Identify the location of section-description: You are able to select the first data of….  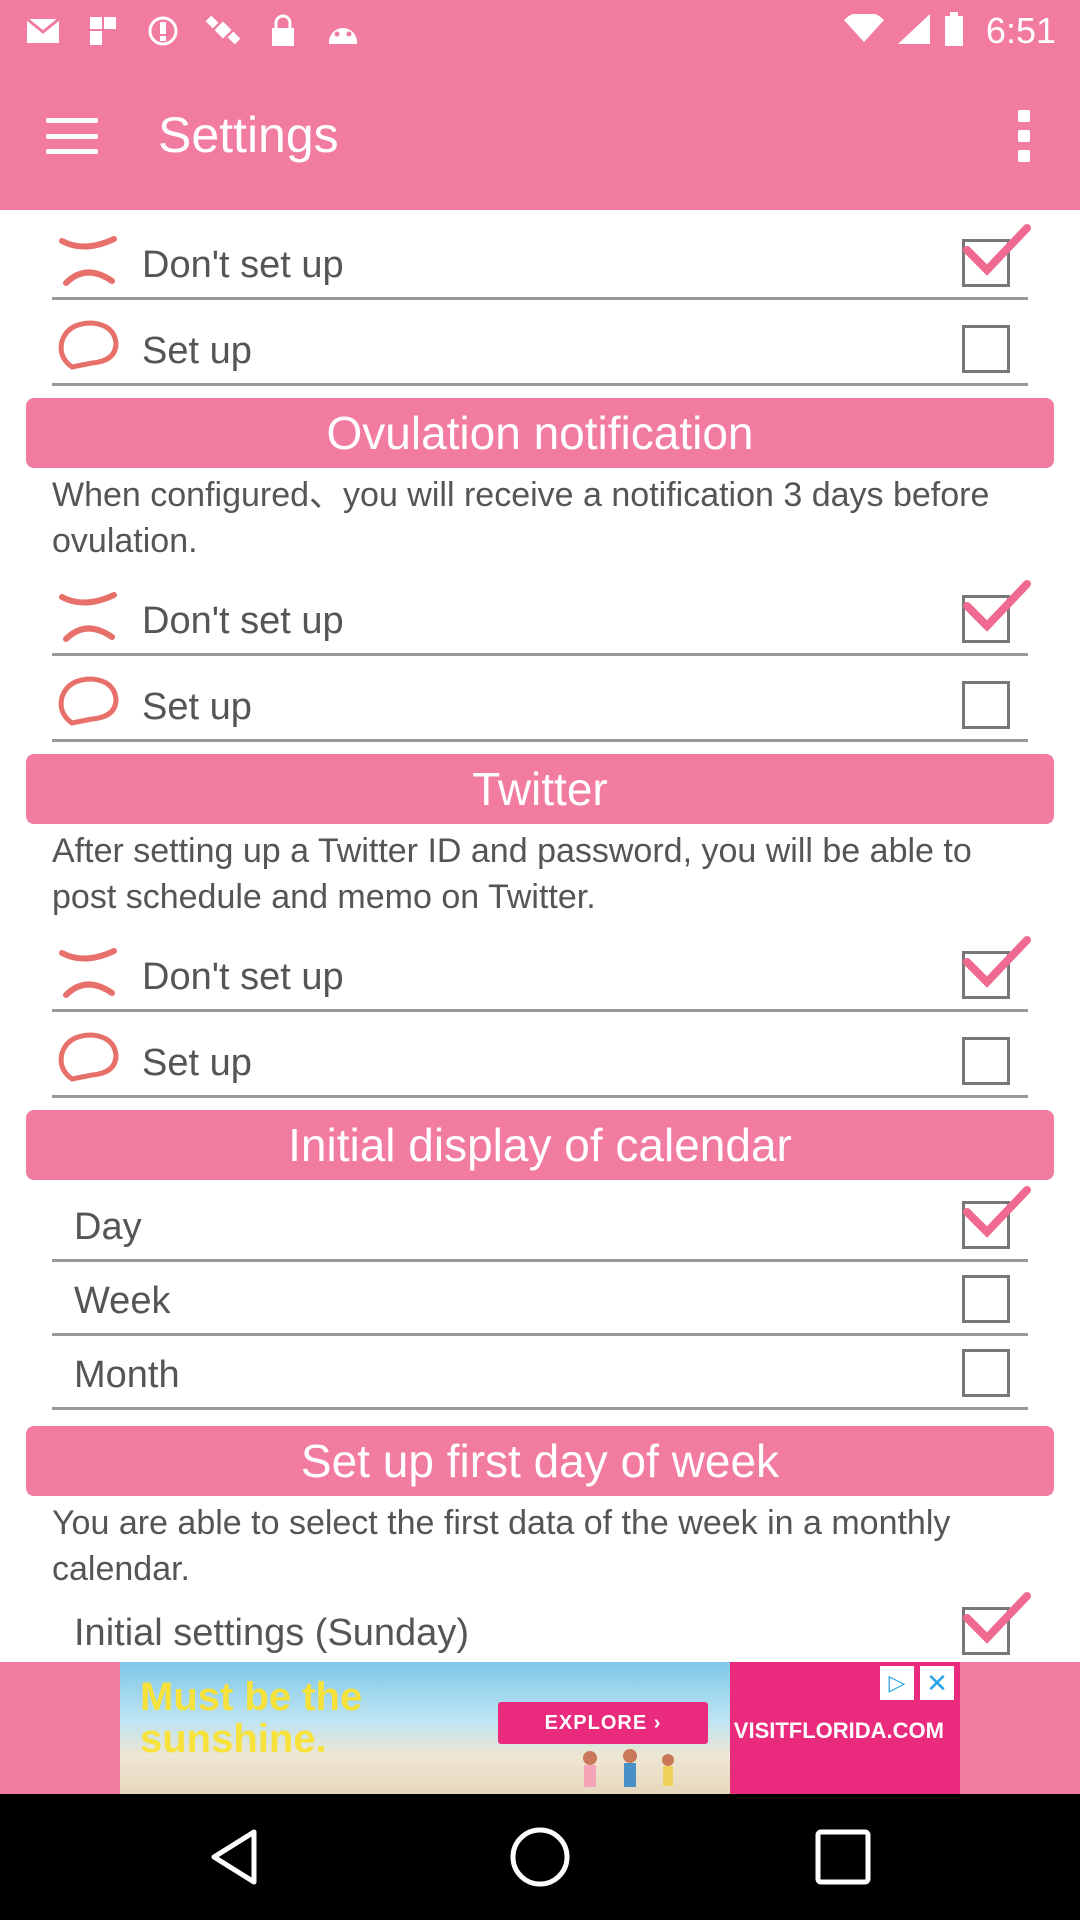
(501, 1546).